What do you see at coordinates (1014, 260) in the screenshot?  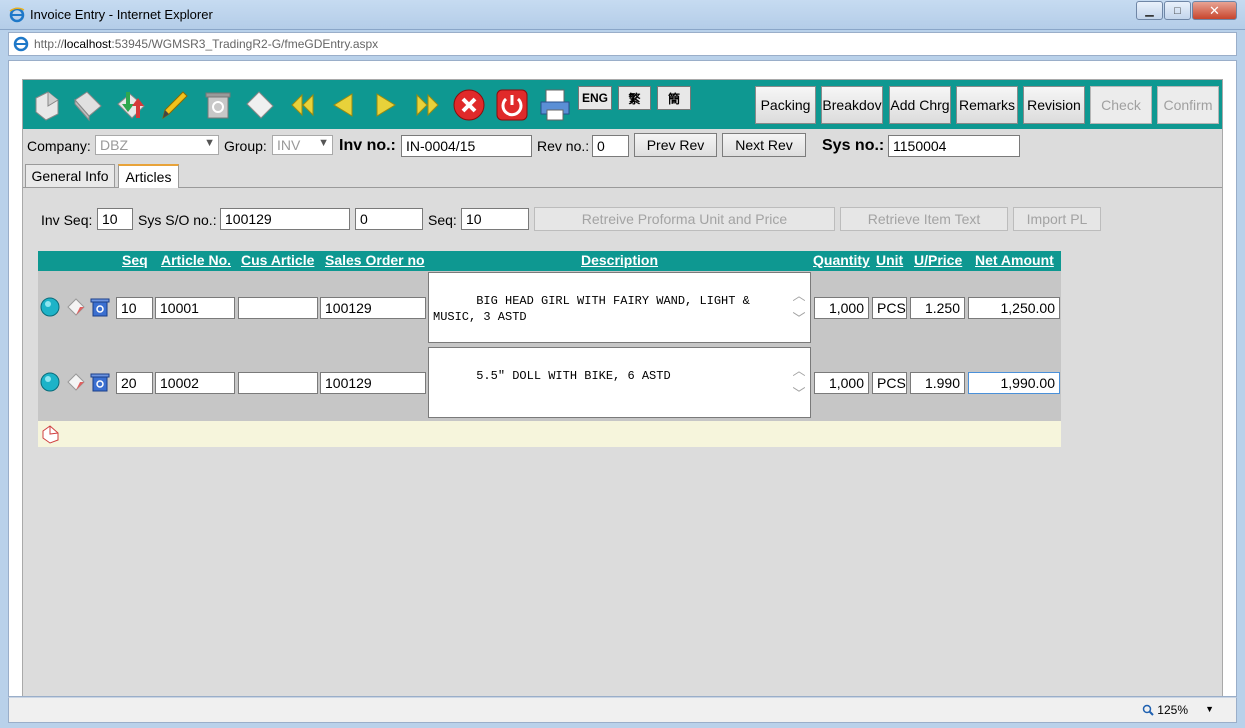 I see `col-net-amount: Net Amount` at bounding box center [1014, 260].